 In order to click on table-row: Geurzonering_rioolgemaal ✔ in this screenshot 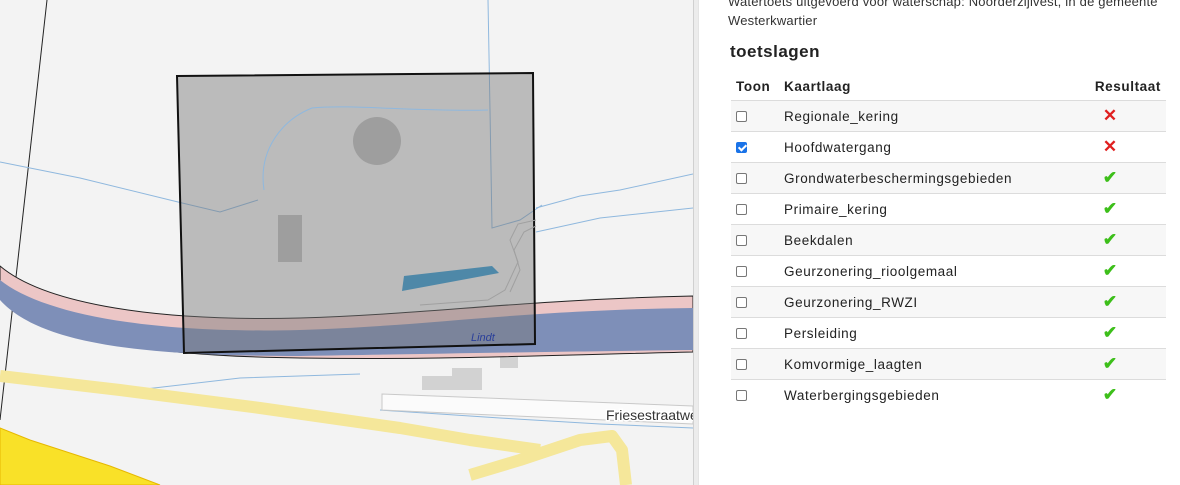, I will do `click(948, 271)`.